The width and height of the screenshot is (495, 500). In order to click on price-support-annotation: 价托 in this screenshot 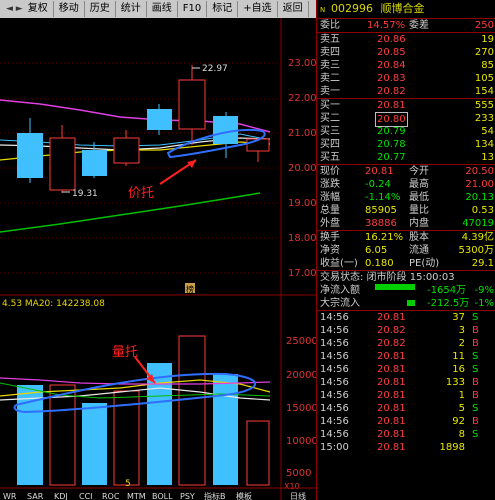, I will do `click(141, 193)`.